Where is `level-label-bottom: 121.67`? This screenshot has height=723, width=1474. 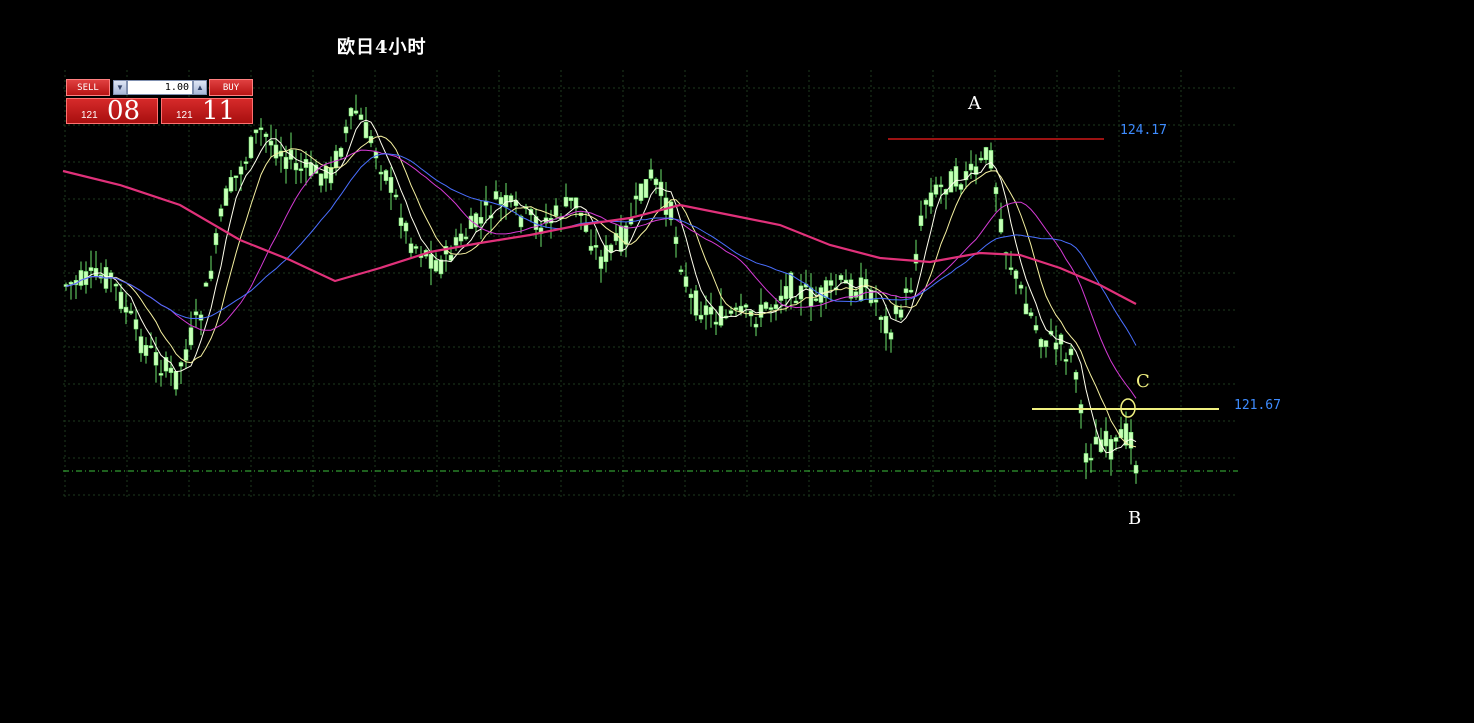
level-label-bottom: 121.67 is located at coordinates (1257, 405).